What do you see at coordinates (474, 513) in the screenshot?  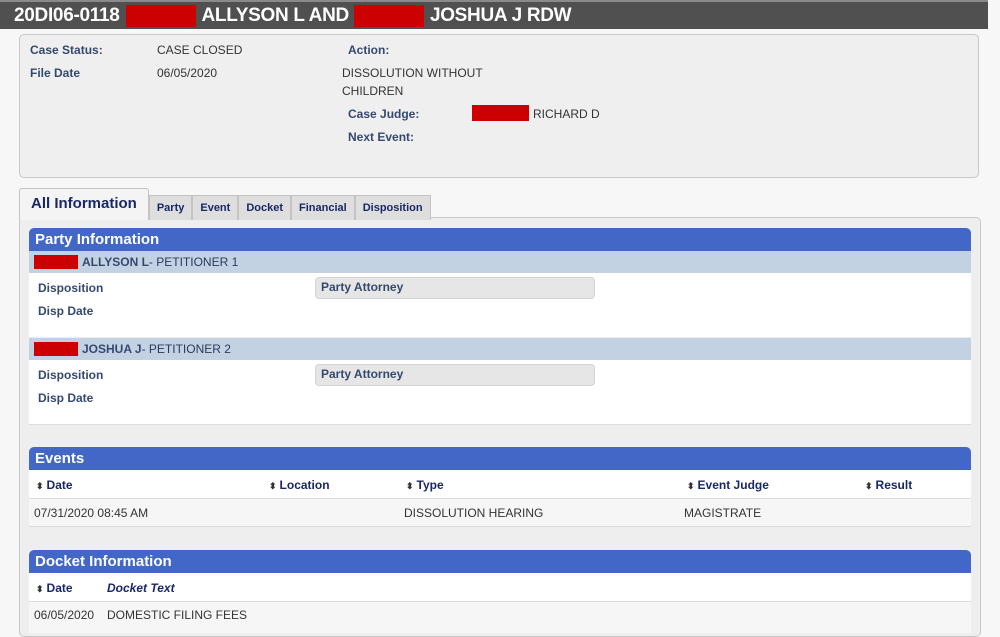 I see `event-type: DISSOLUTION HEARING` at bounding box center [474, 513].